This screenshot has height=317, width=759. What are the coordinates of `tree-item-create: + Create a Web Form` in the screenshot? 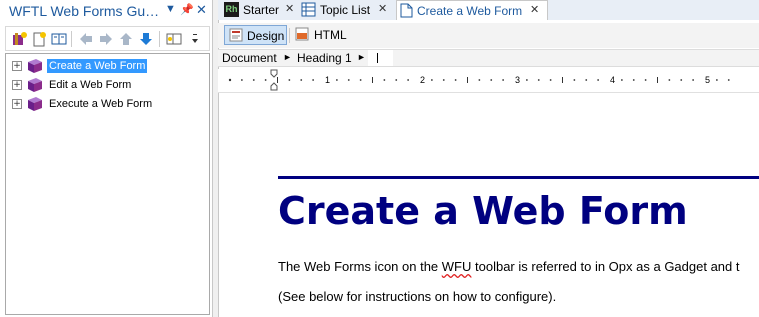 It's located at (105, 66).